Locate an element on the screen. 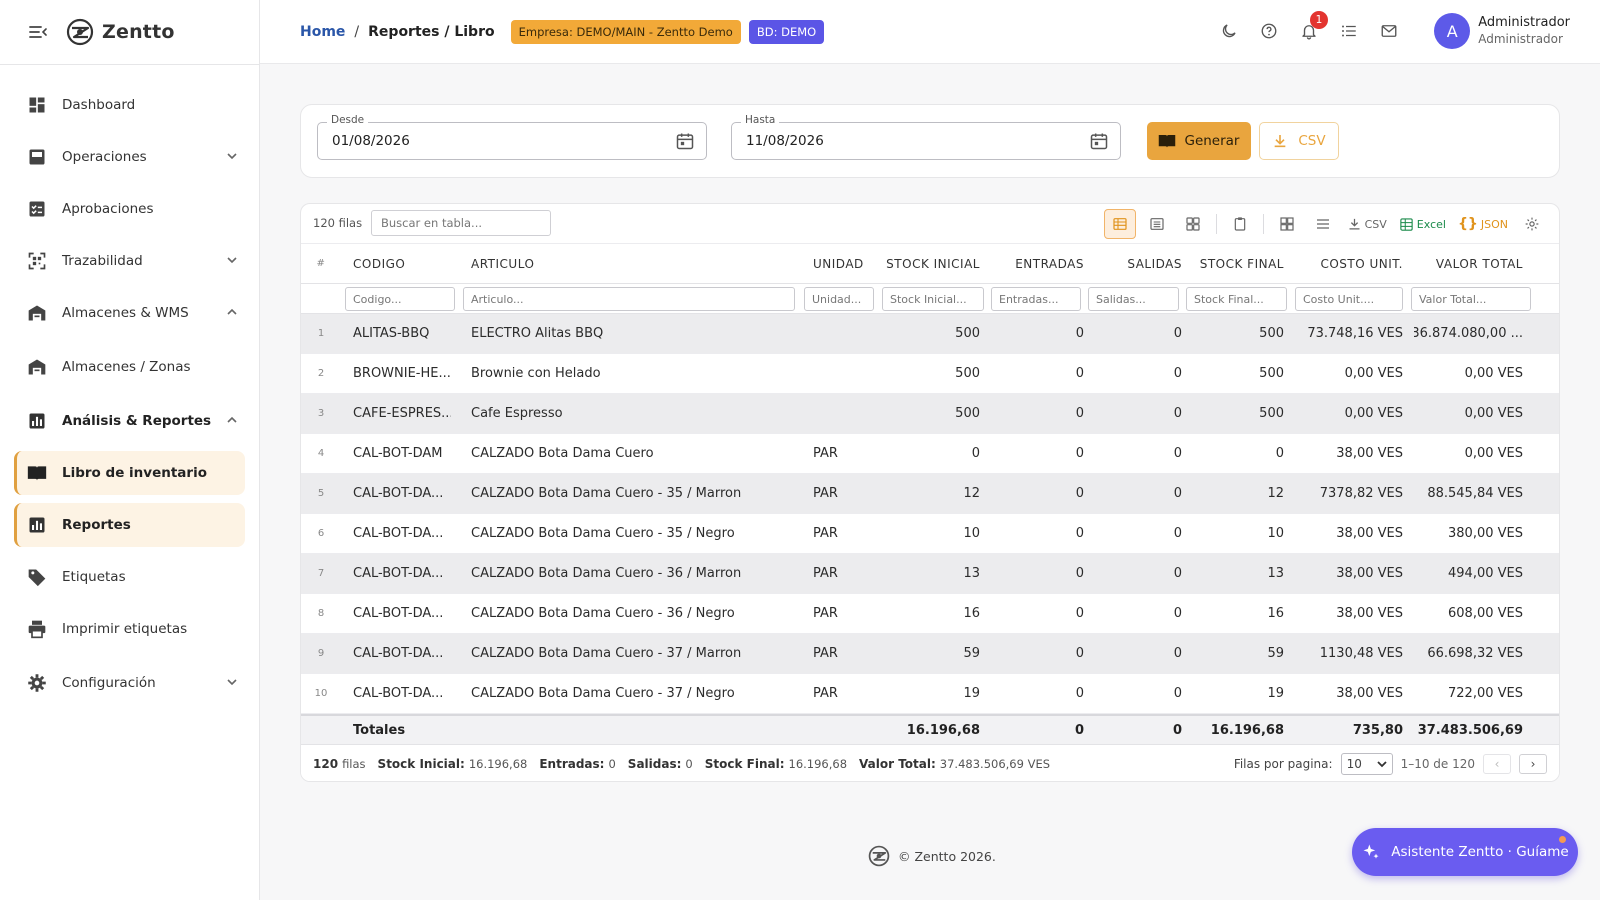 This screenshot has height=900, width=1600. next-page-button: › is located at coordinates (1533, 764).